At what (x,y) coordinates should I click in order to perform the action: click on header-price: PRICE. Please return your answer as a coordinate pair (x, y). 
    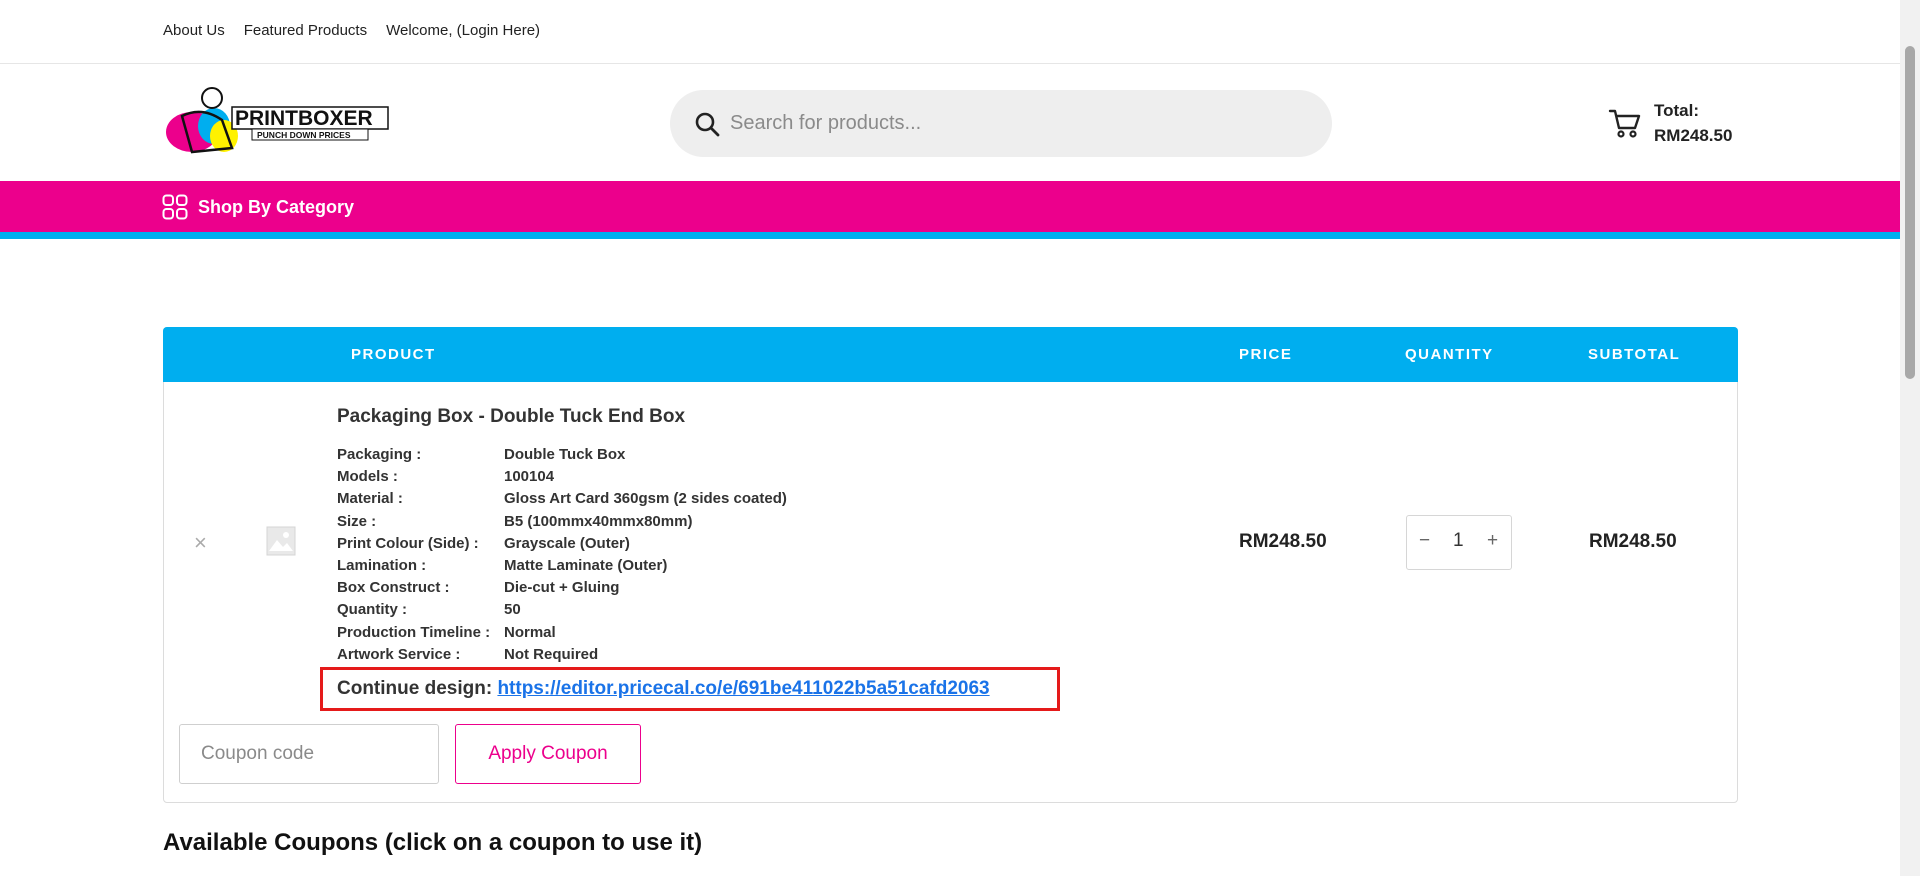
    Looking at the image, I should click on (1266, 354).